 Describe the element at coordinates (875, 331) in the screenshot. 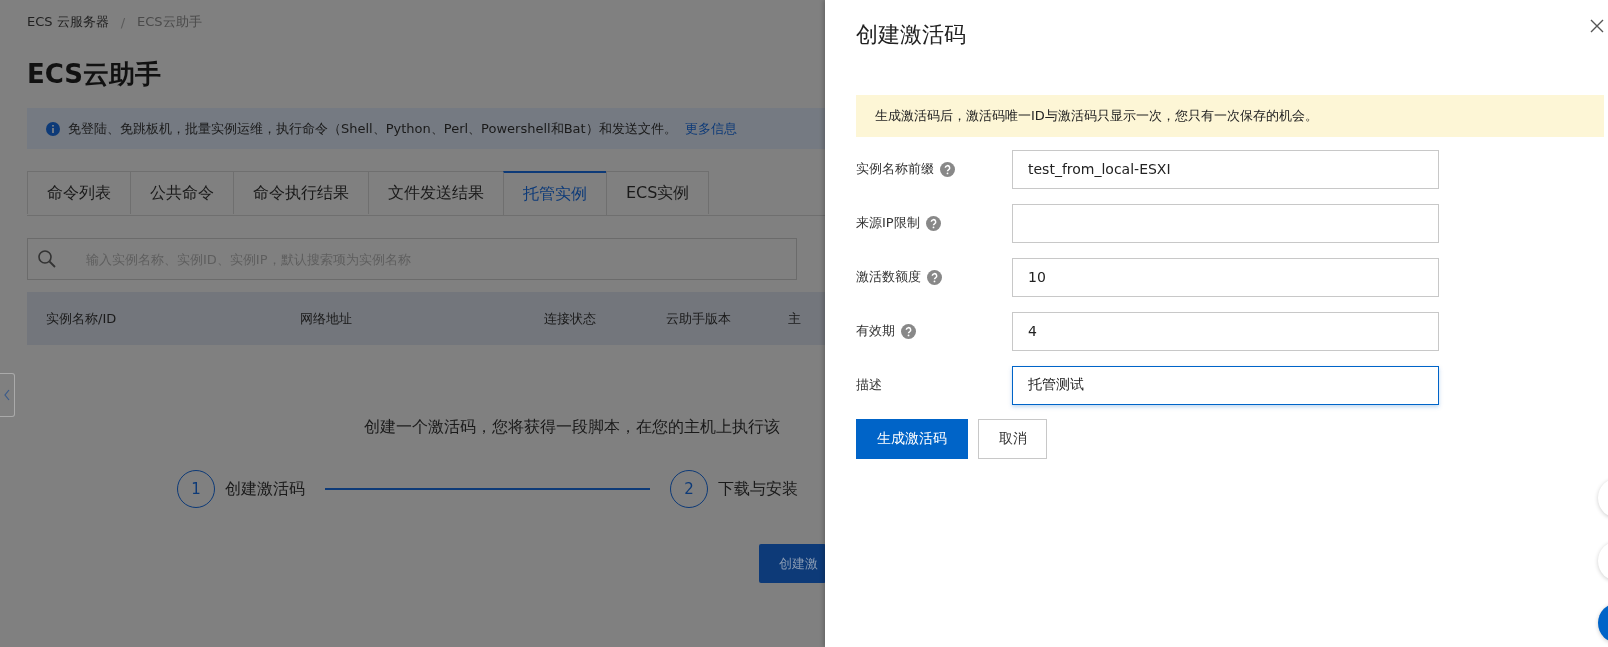

I see `field-label: 有效期` at that location.